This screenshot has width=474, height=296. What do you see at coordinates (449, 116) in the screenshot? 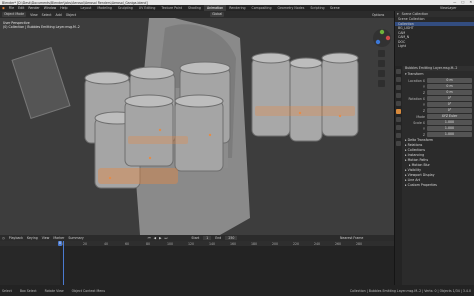
I see `field-value: XYZ Euler` at bounding box center [449, 116].